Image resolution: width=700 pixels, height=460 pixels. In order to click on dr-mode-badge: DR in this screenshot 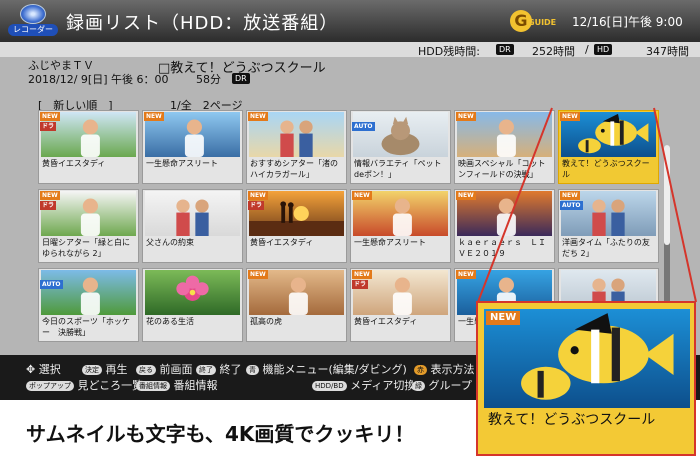, I will do `click(505, 49)`.